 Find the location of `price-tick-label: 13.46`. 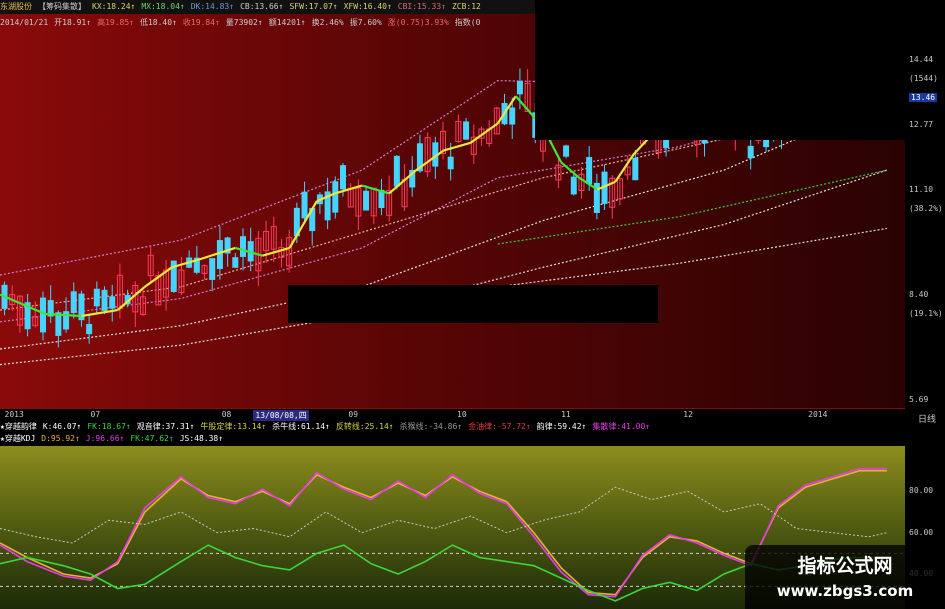

price-tick-label: 13.46 is located at coordinates (923, 97).